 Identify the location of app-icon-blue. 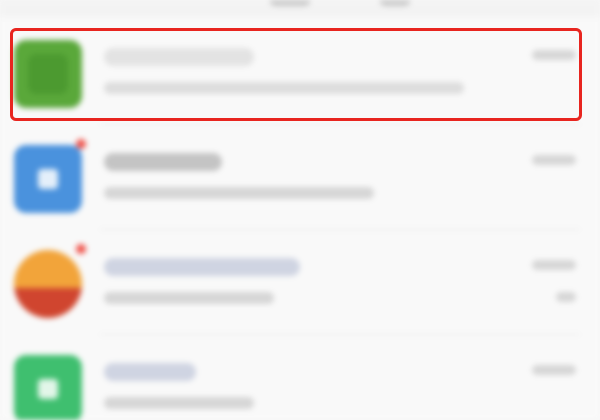
(48, 179).